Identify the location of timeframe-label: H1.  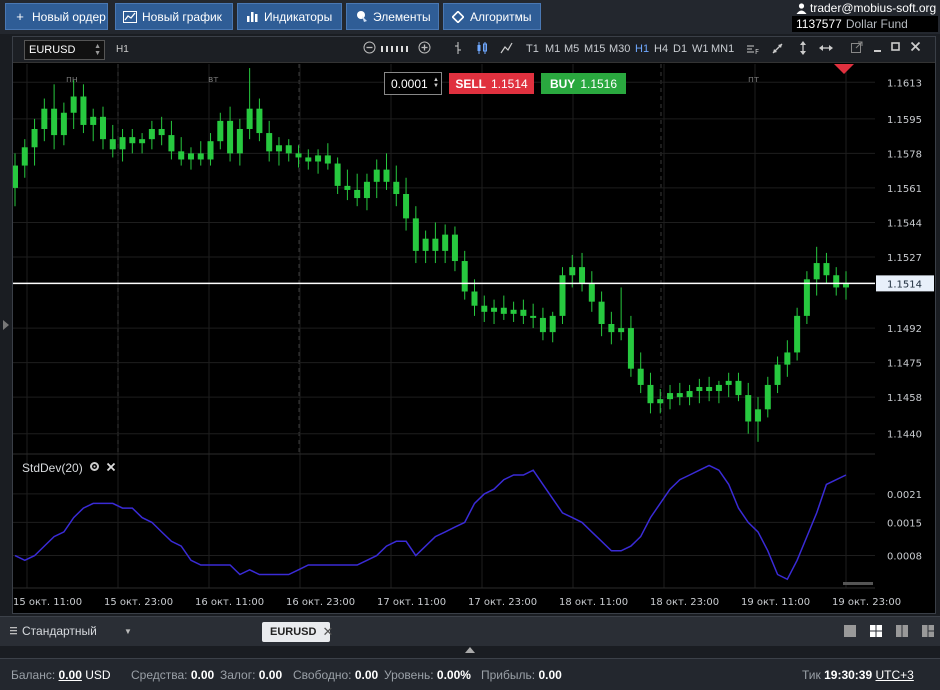
(122, 49).